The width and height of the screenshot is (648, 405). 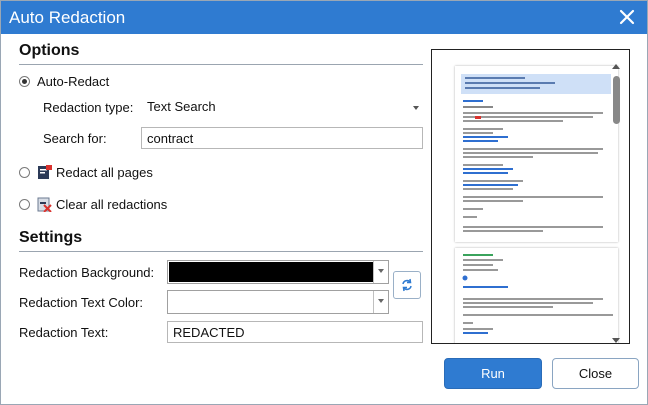 What do you see at coordinates (595, 373) in the screenshot?
I see `close-button: Close` at bounding box center [595, 373].